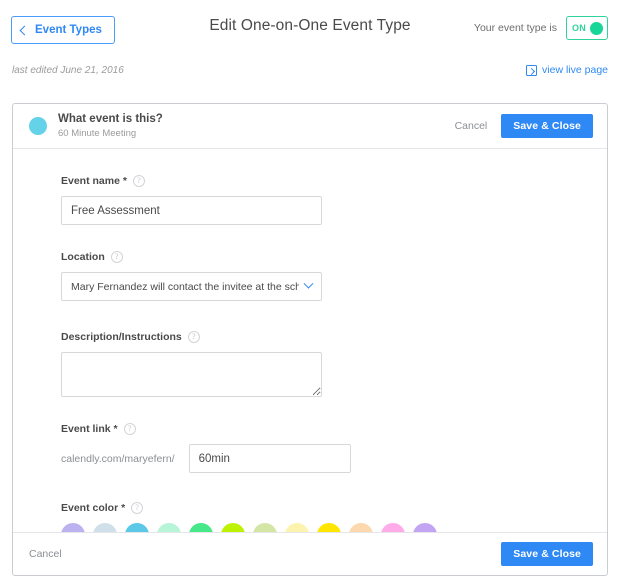 The width and height of the screenshot is (620, 587). Describe the element at coordinates (105, 527) in the screenshot. I see `color-swatch-pale-blue` at that location.